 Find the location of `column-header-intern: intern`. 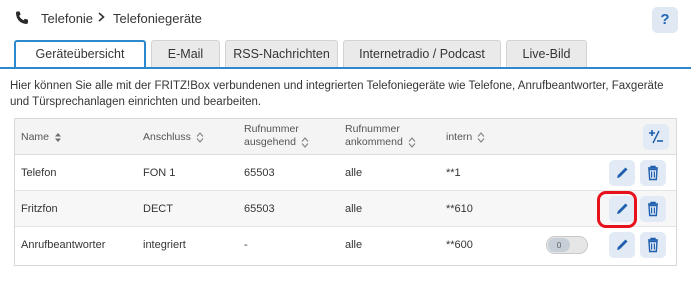

column-header-intern: intern is located at coordinates (465, 137).